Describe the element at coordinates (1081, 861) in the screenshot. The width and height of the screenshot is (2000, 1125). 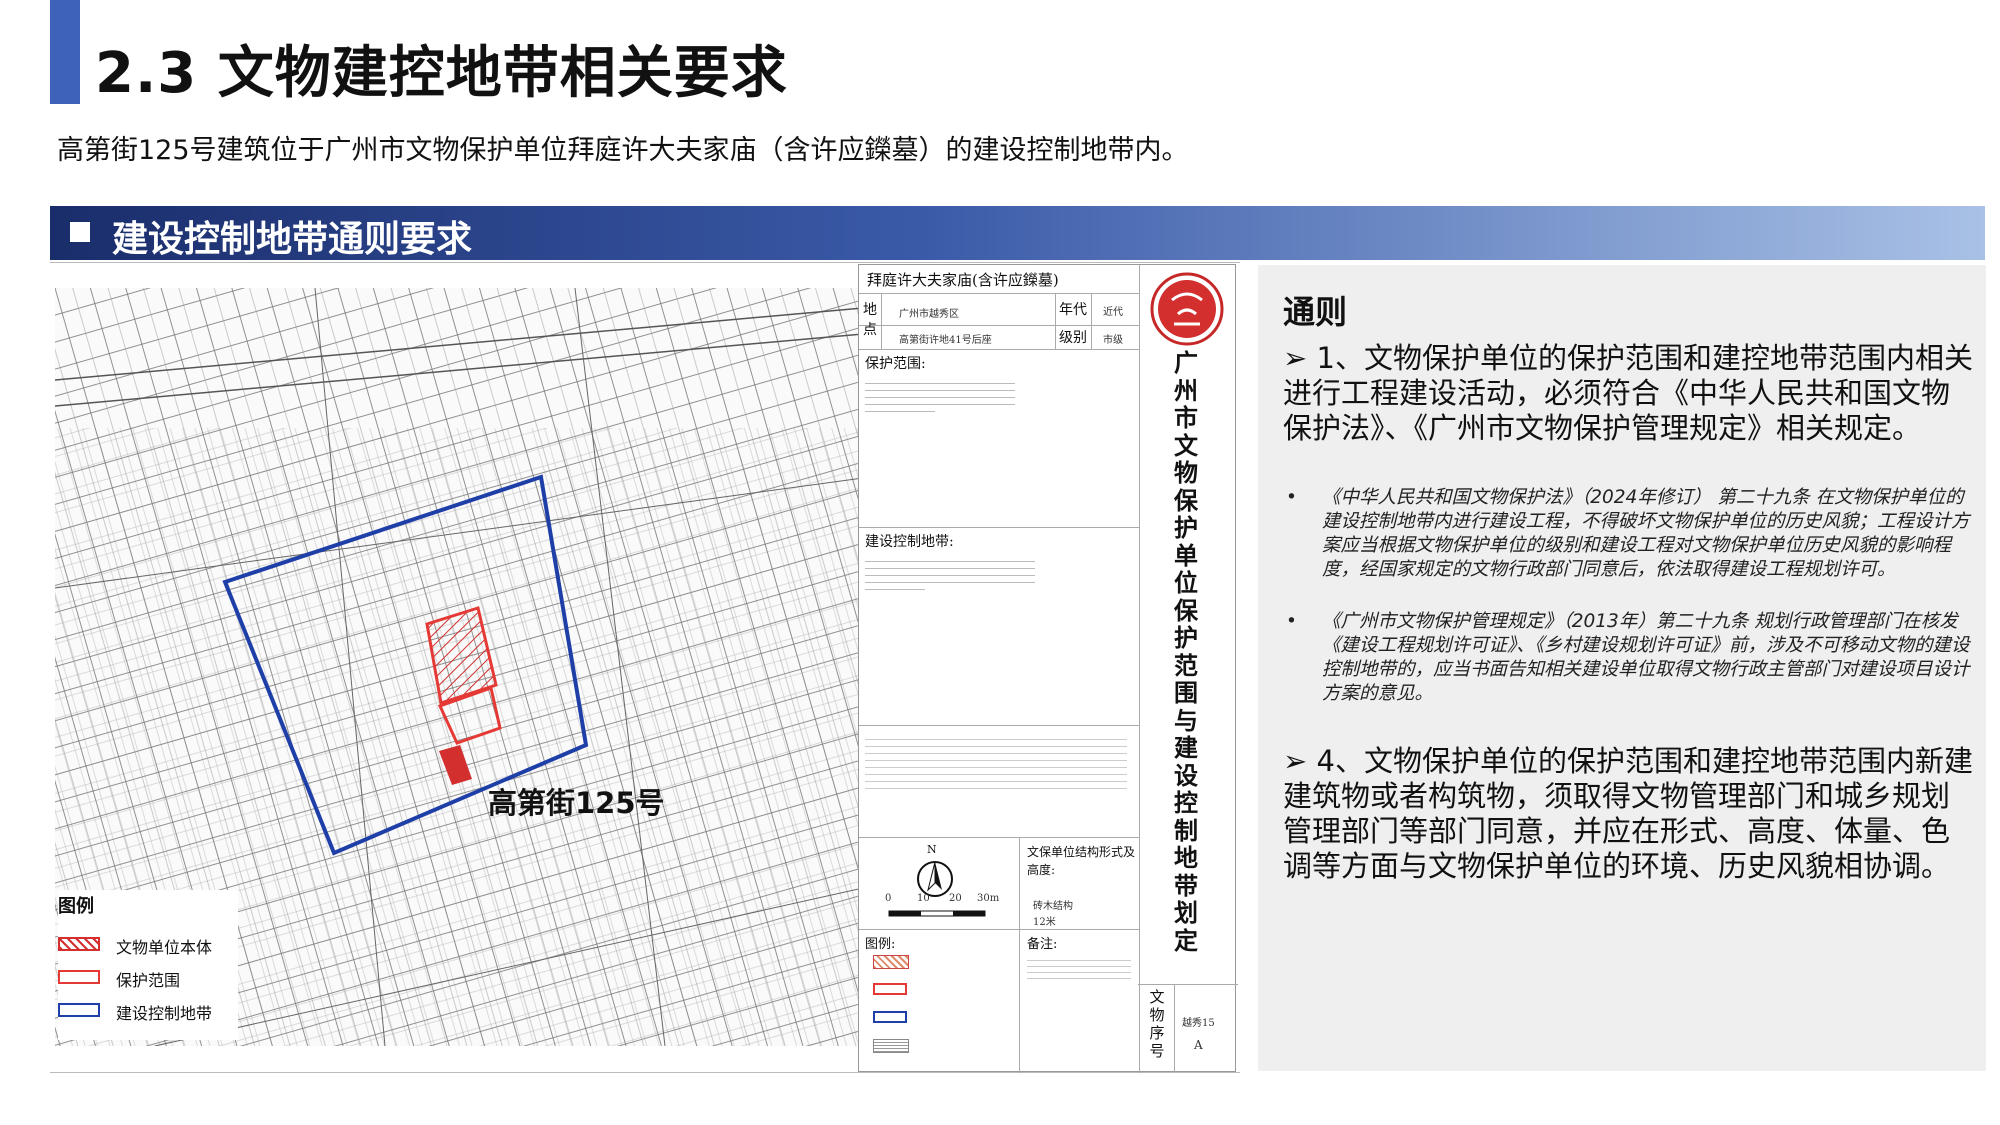
I see `structure-label: 文保单位结构形式及高度:` at that location.